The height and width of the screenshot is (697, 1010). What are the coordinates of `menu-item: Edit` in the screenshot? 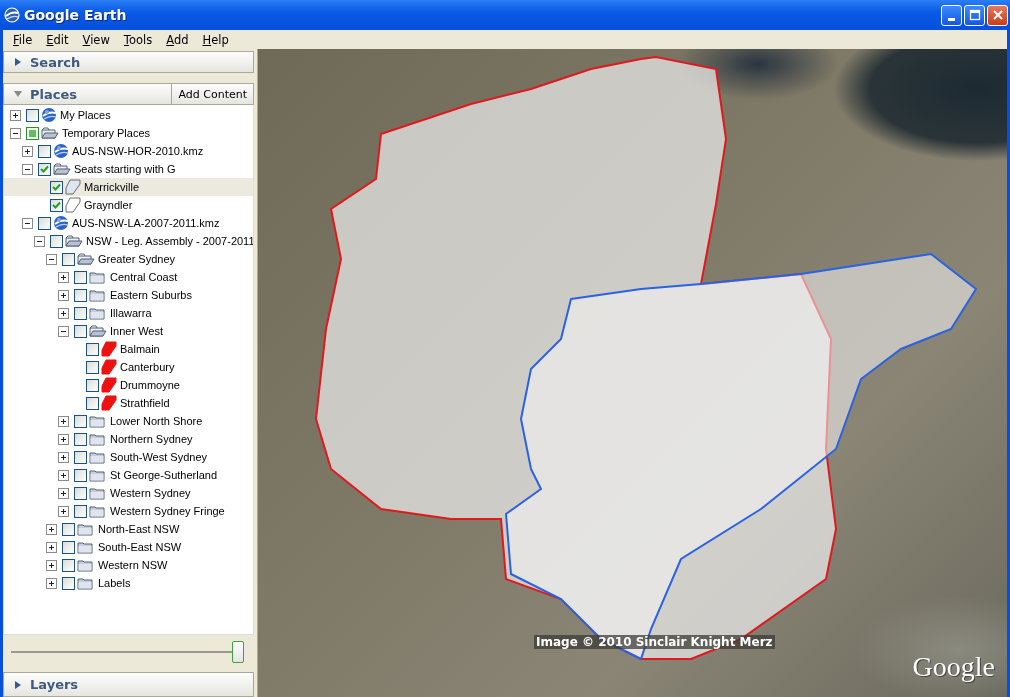 It's located at (58, 39).